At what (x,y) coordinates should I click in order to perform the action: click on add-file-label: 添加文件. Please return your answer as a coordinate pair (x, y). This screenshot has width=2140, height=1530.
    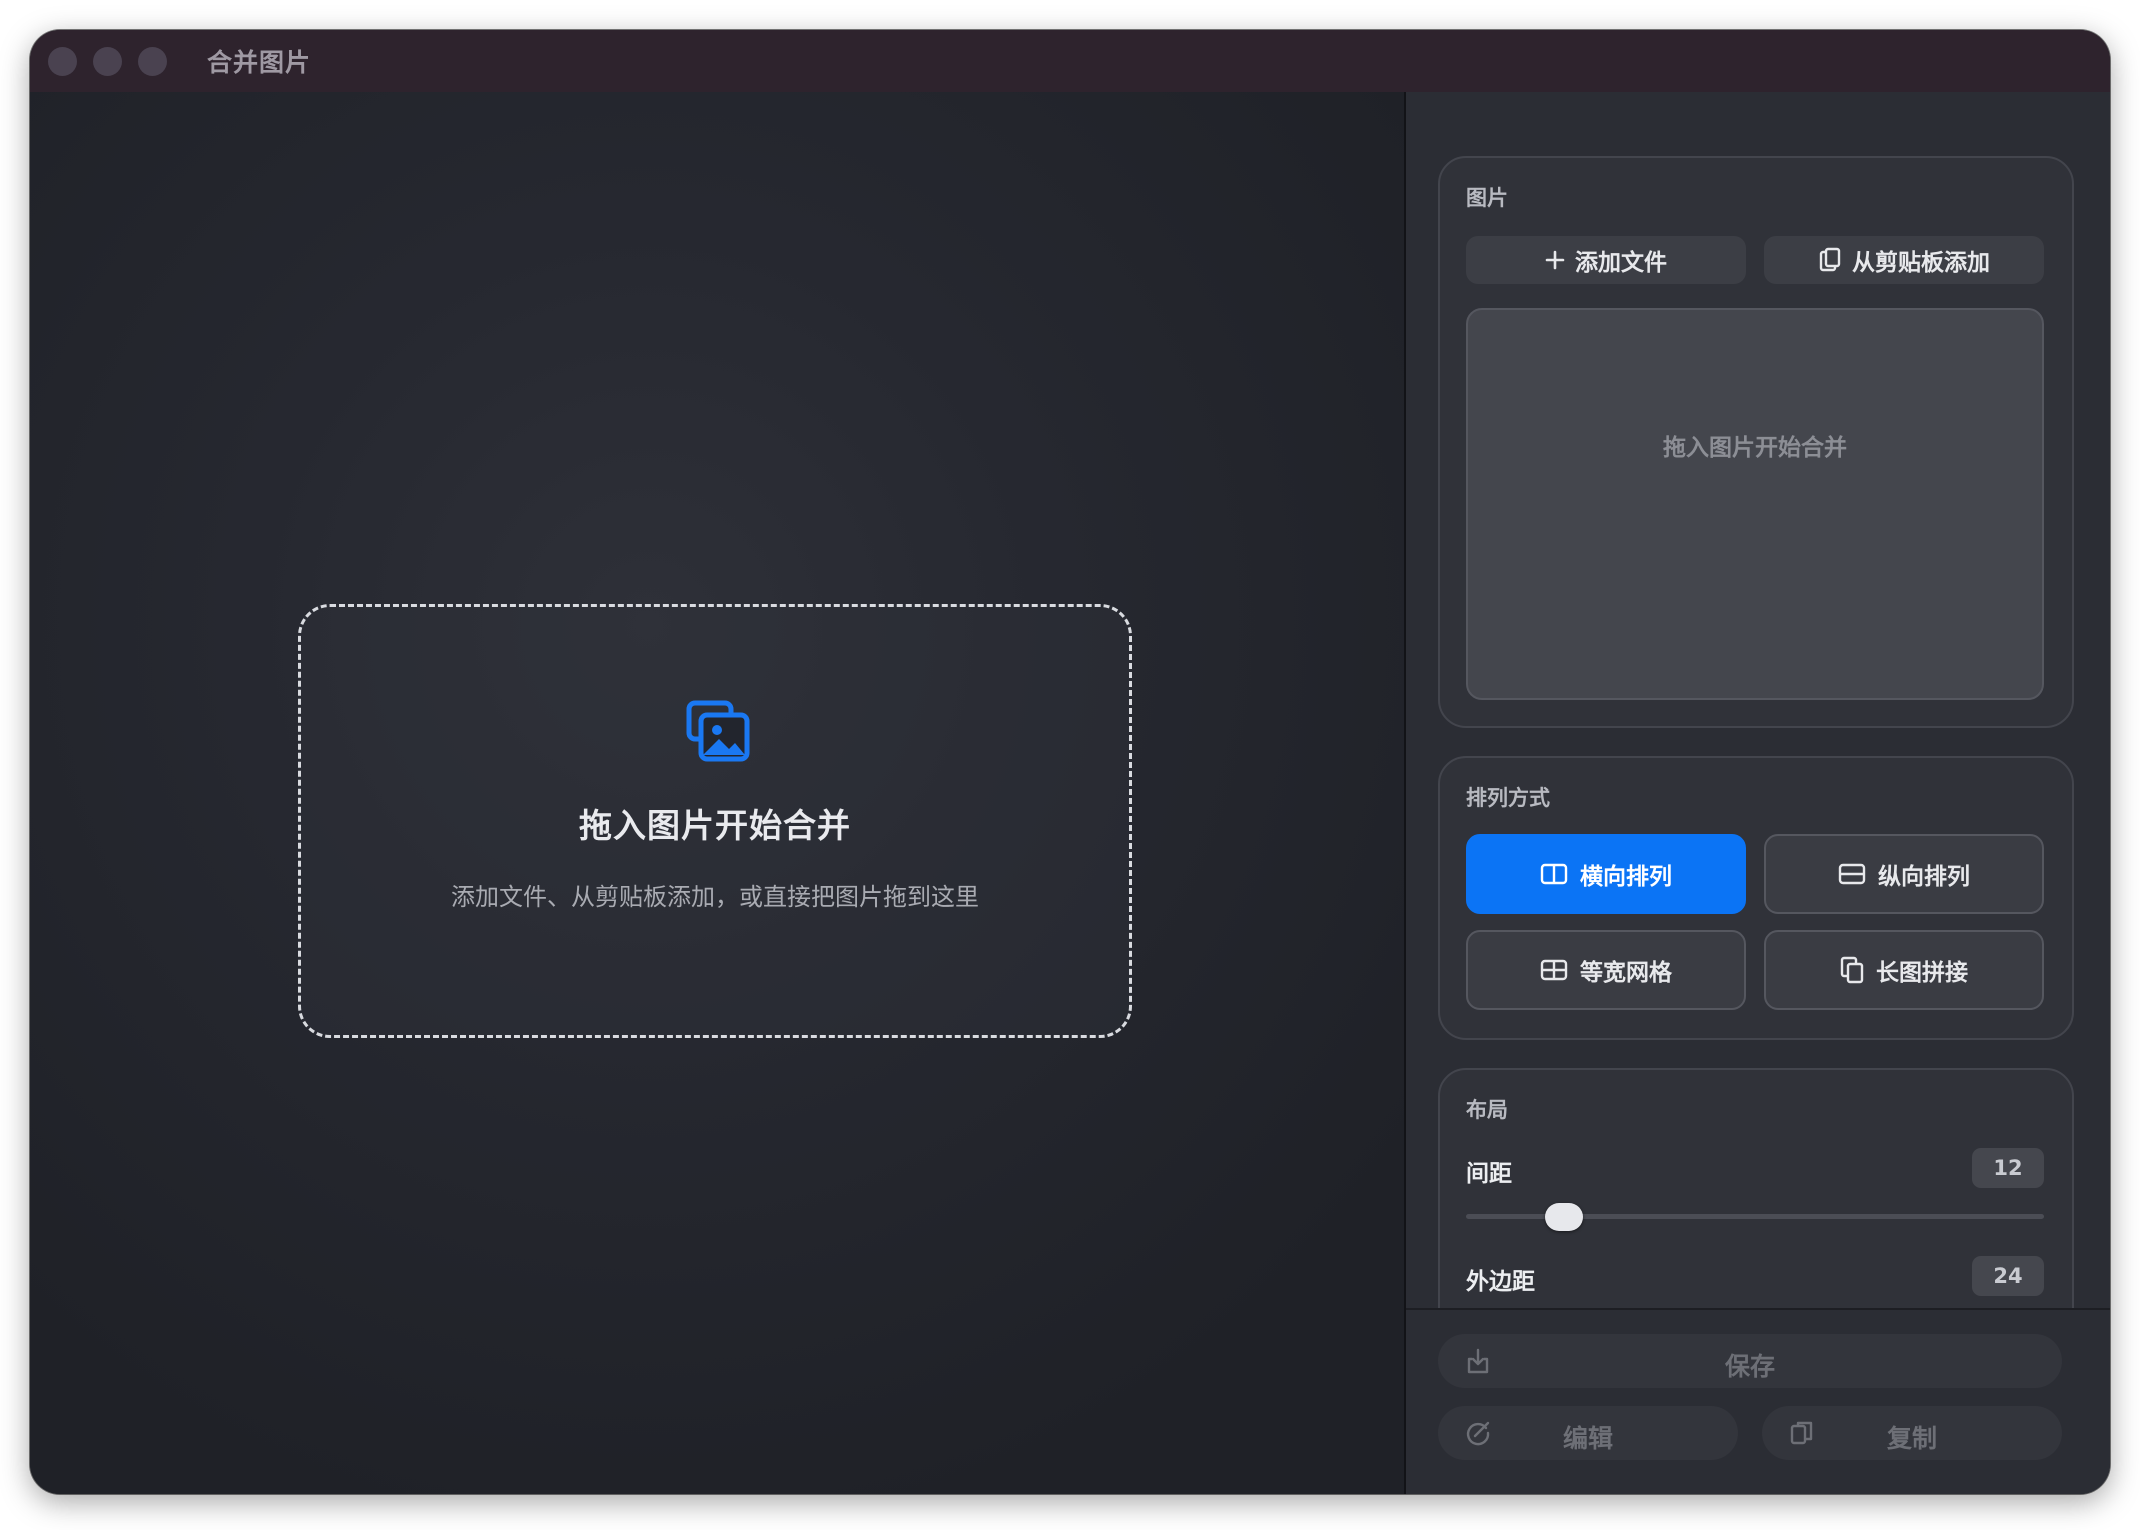
    Looking at the image, I should click on (1621, 263).